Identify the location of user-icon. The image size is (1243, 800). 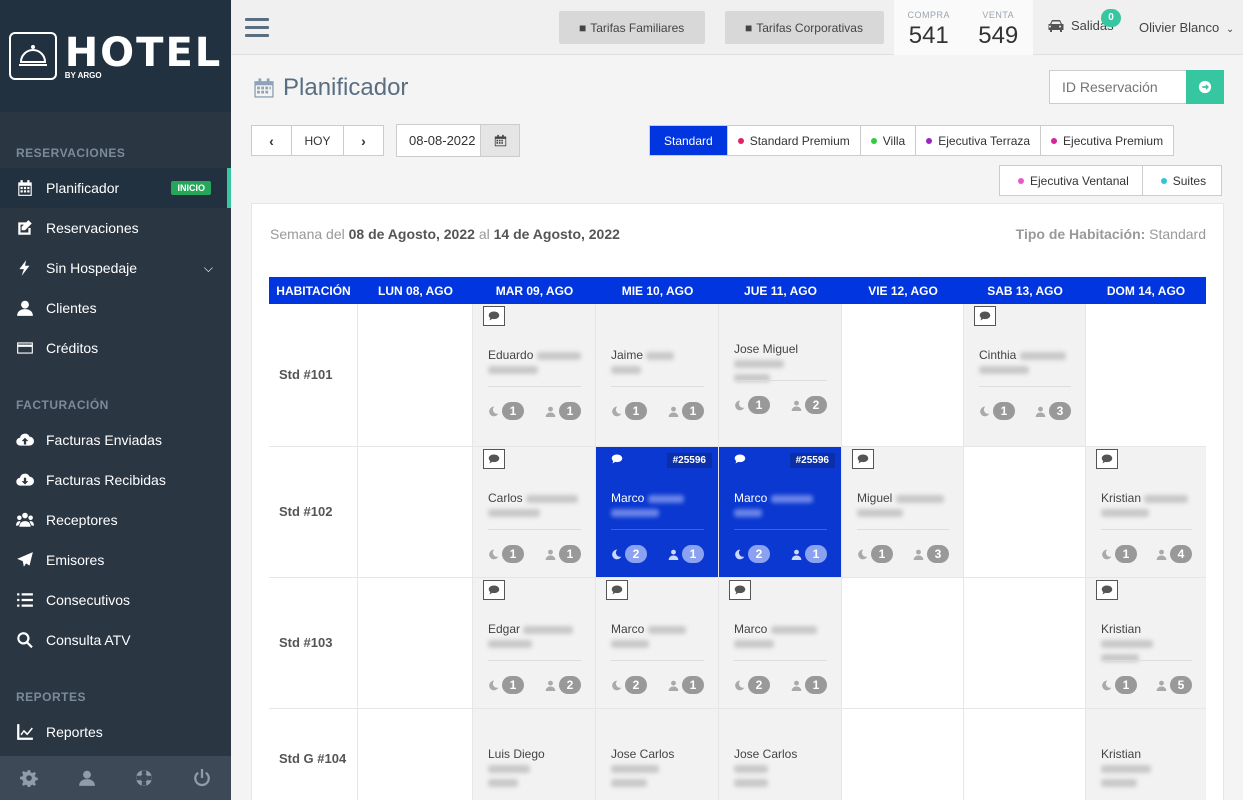
(87, 778).